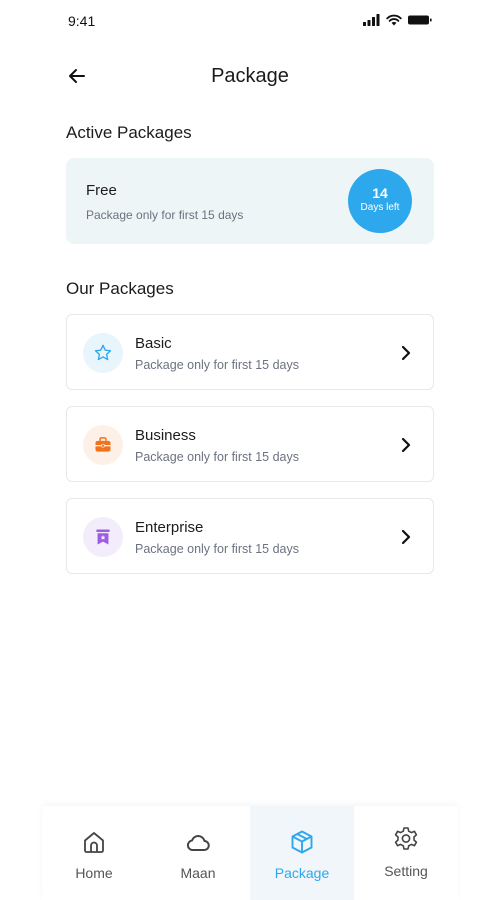 The height and width of the screenshot is (900, 500). I want to click on active-package-name: Free, so click(101, 190).